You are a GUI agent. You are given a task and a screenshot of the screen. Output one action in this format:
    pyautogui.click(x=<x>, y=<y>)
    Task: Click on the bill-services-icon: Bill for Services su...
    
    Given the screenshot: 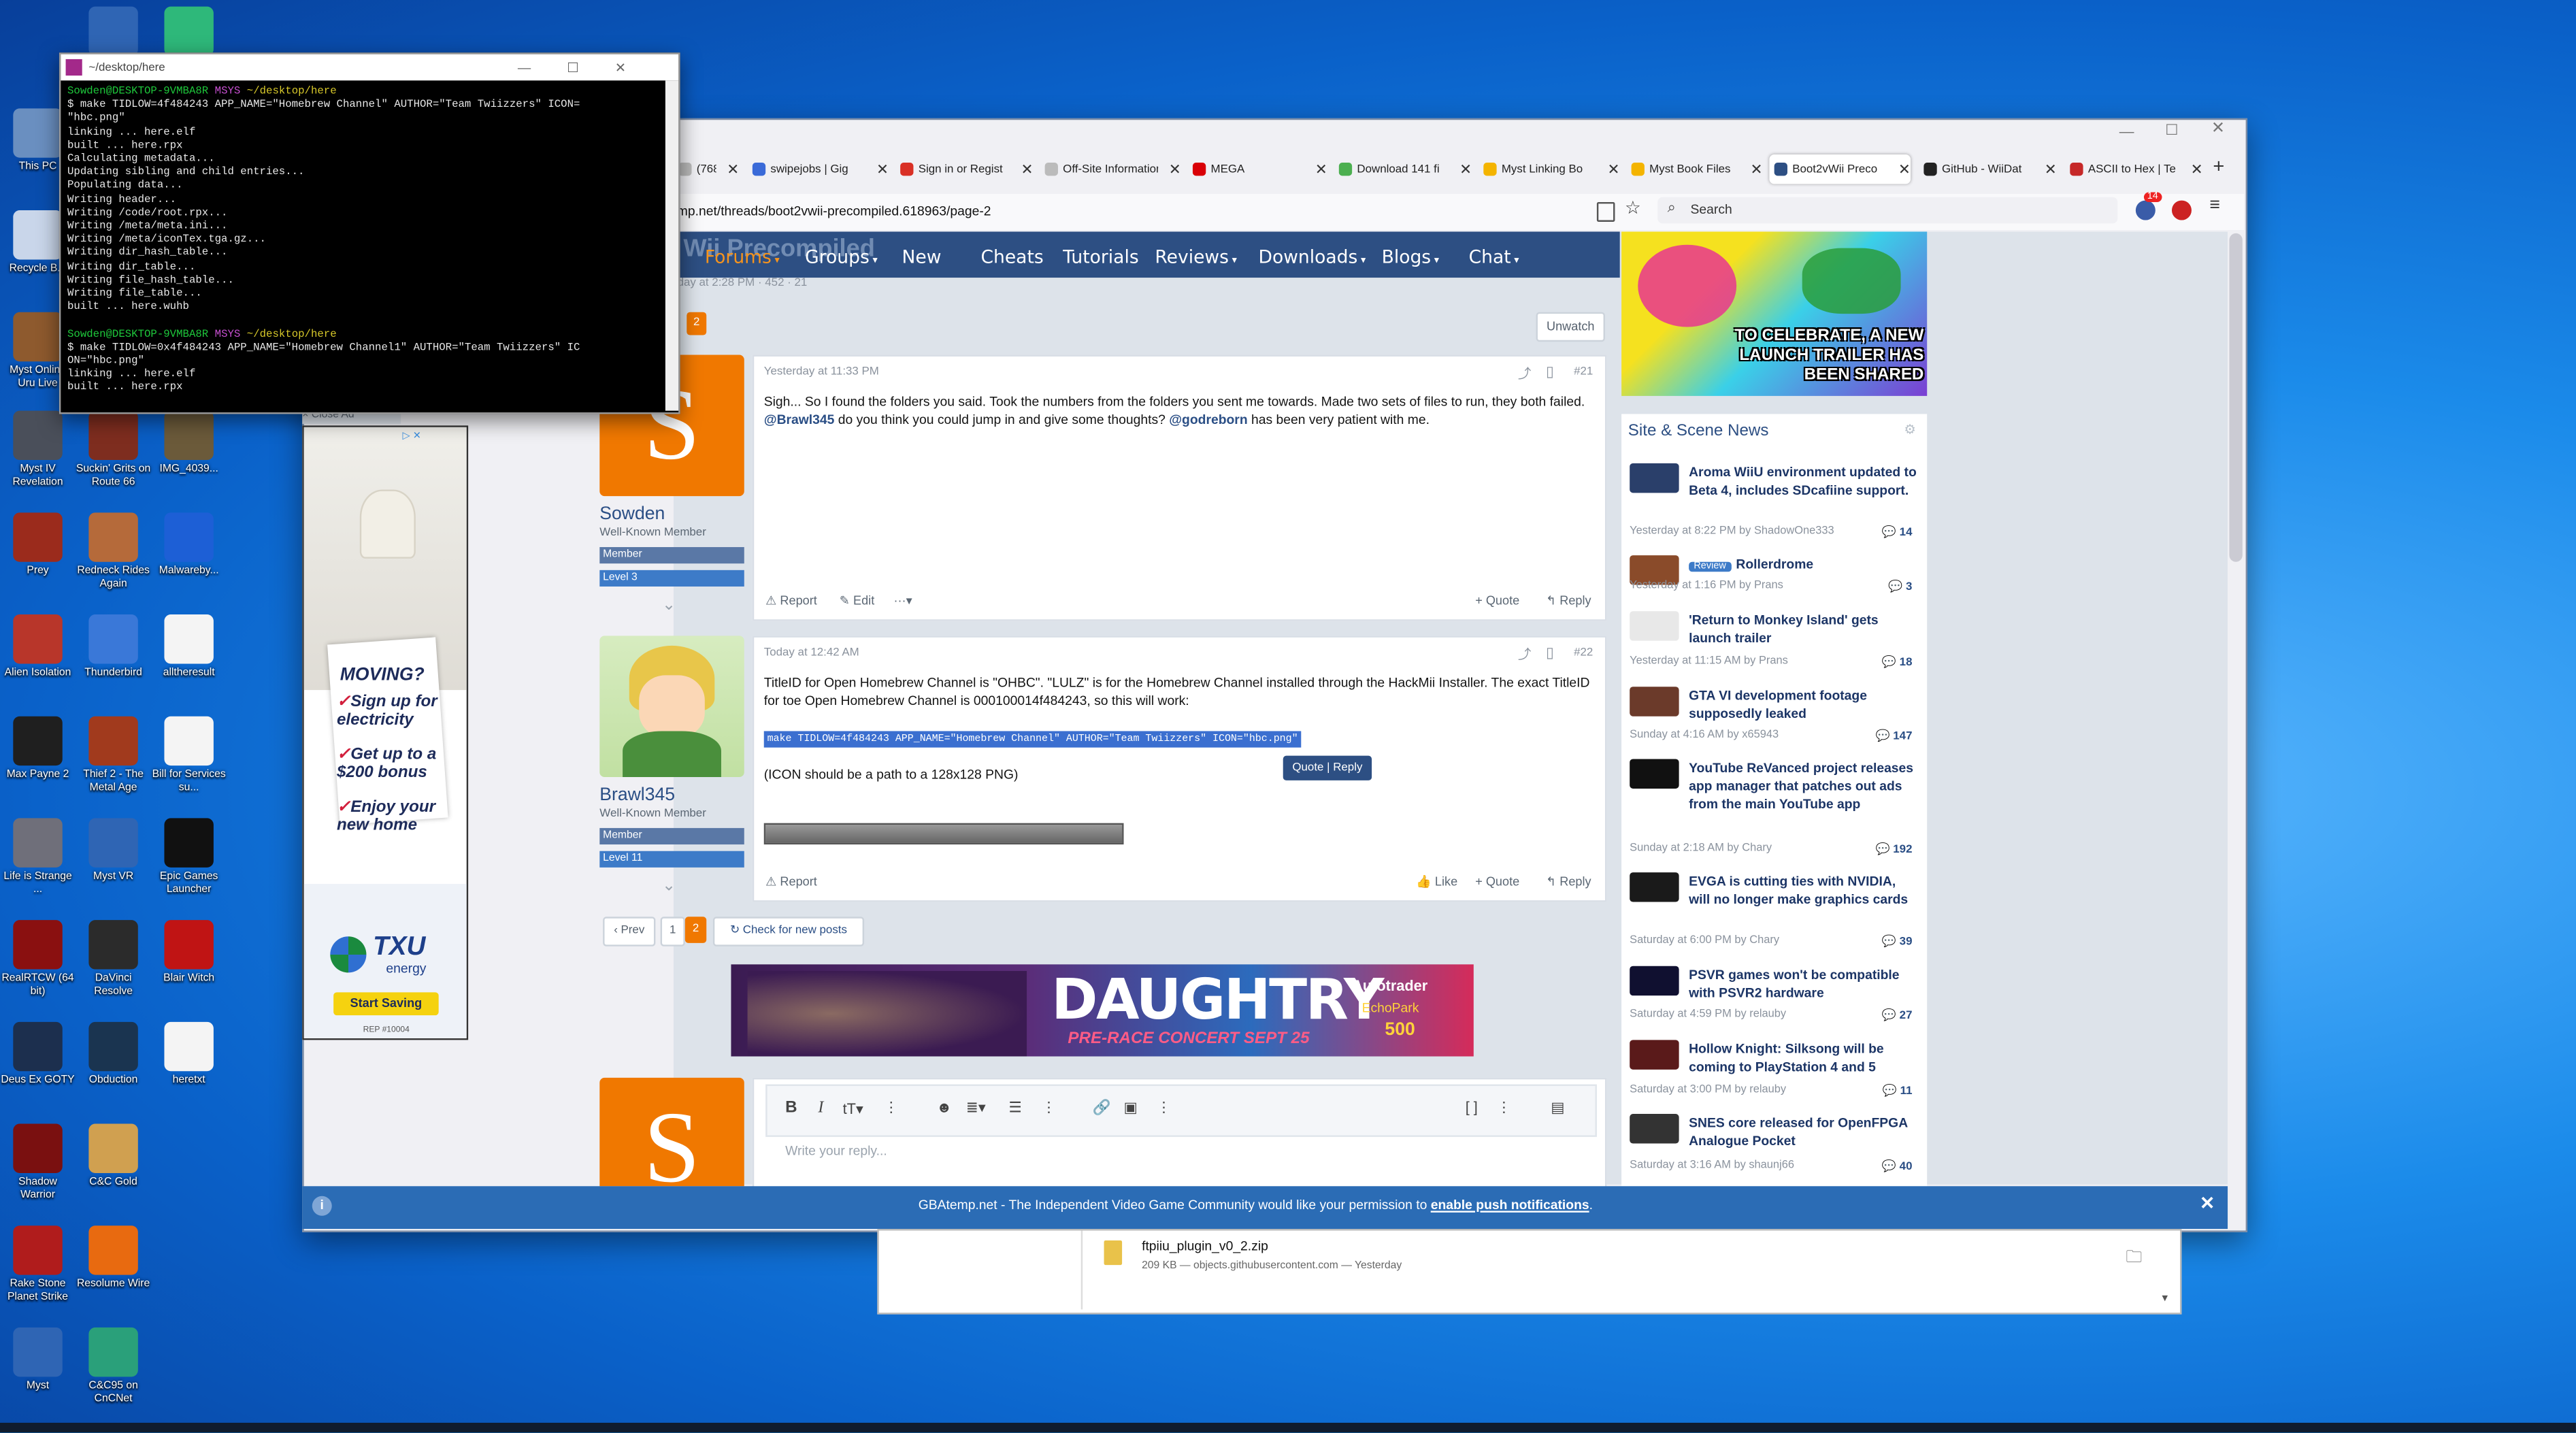 What is the action you would take?
    pyautogui.click(x=189, y=756)
    